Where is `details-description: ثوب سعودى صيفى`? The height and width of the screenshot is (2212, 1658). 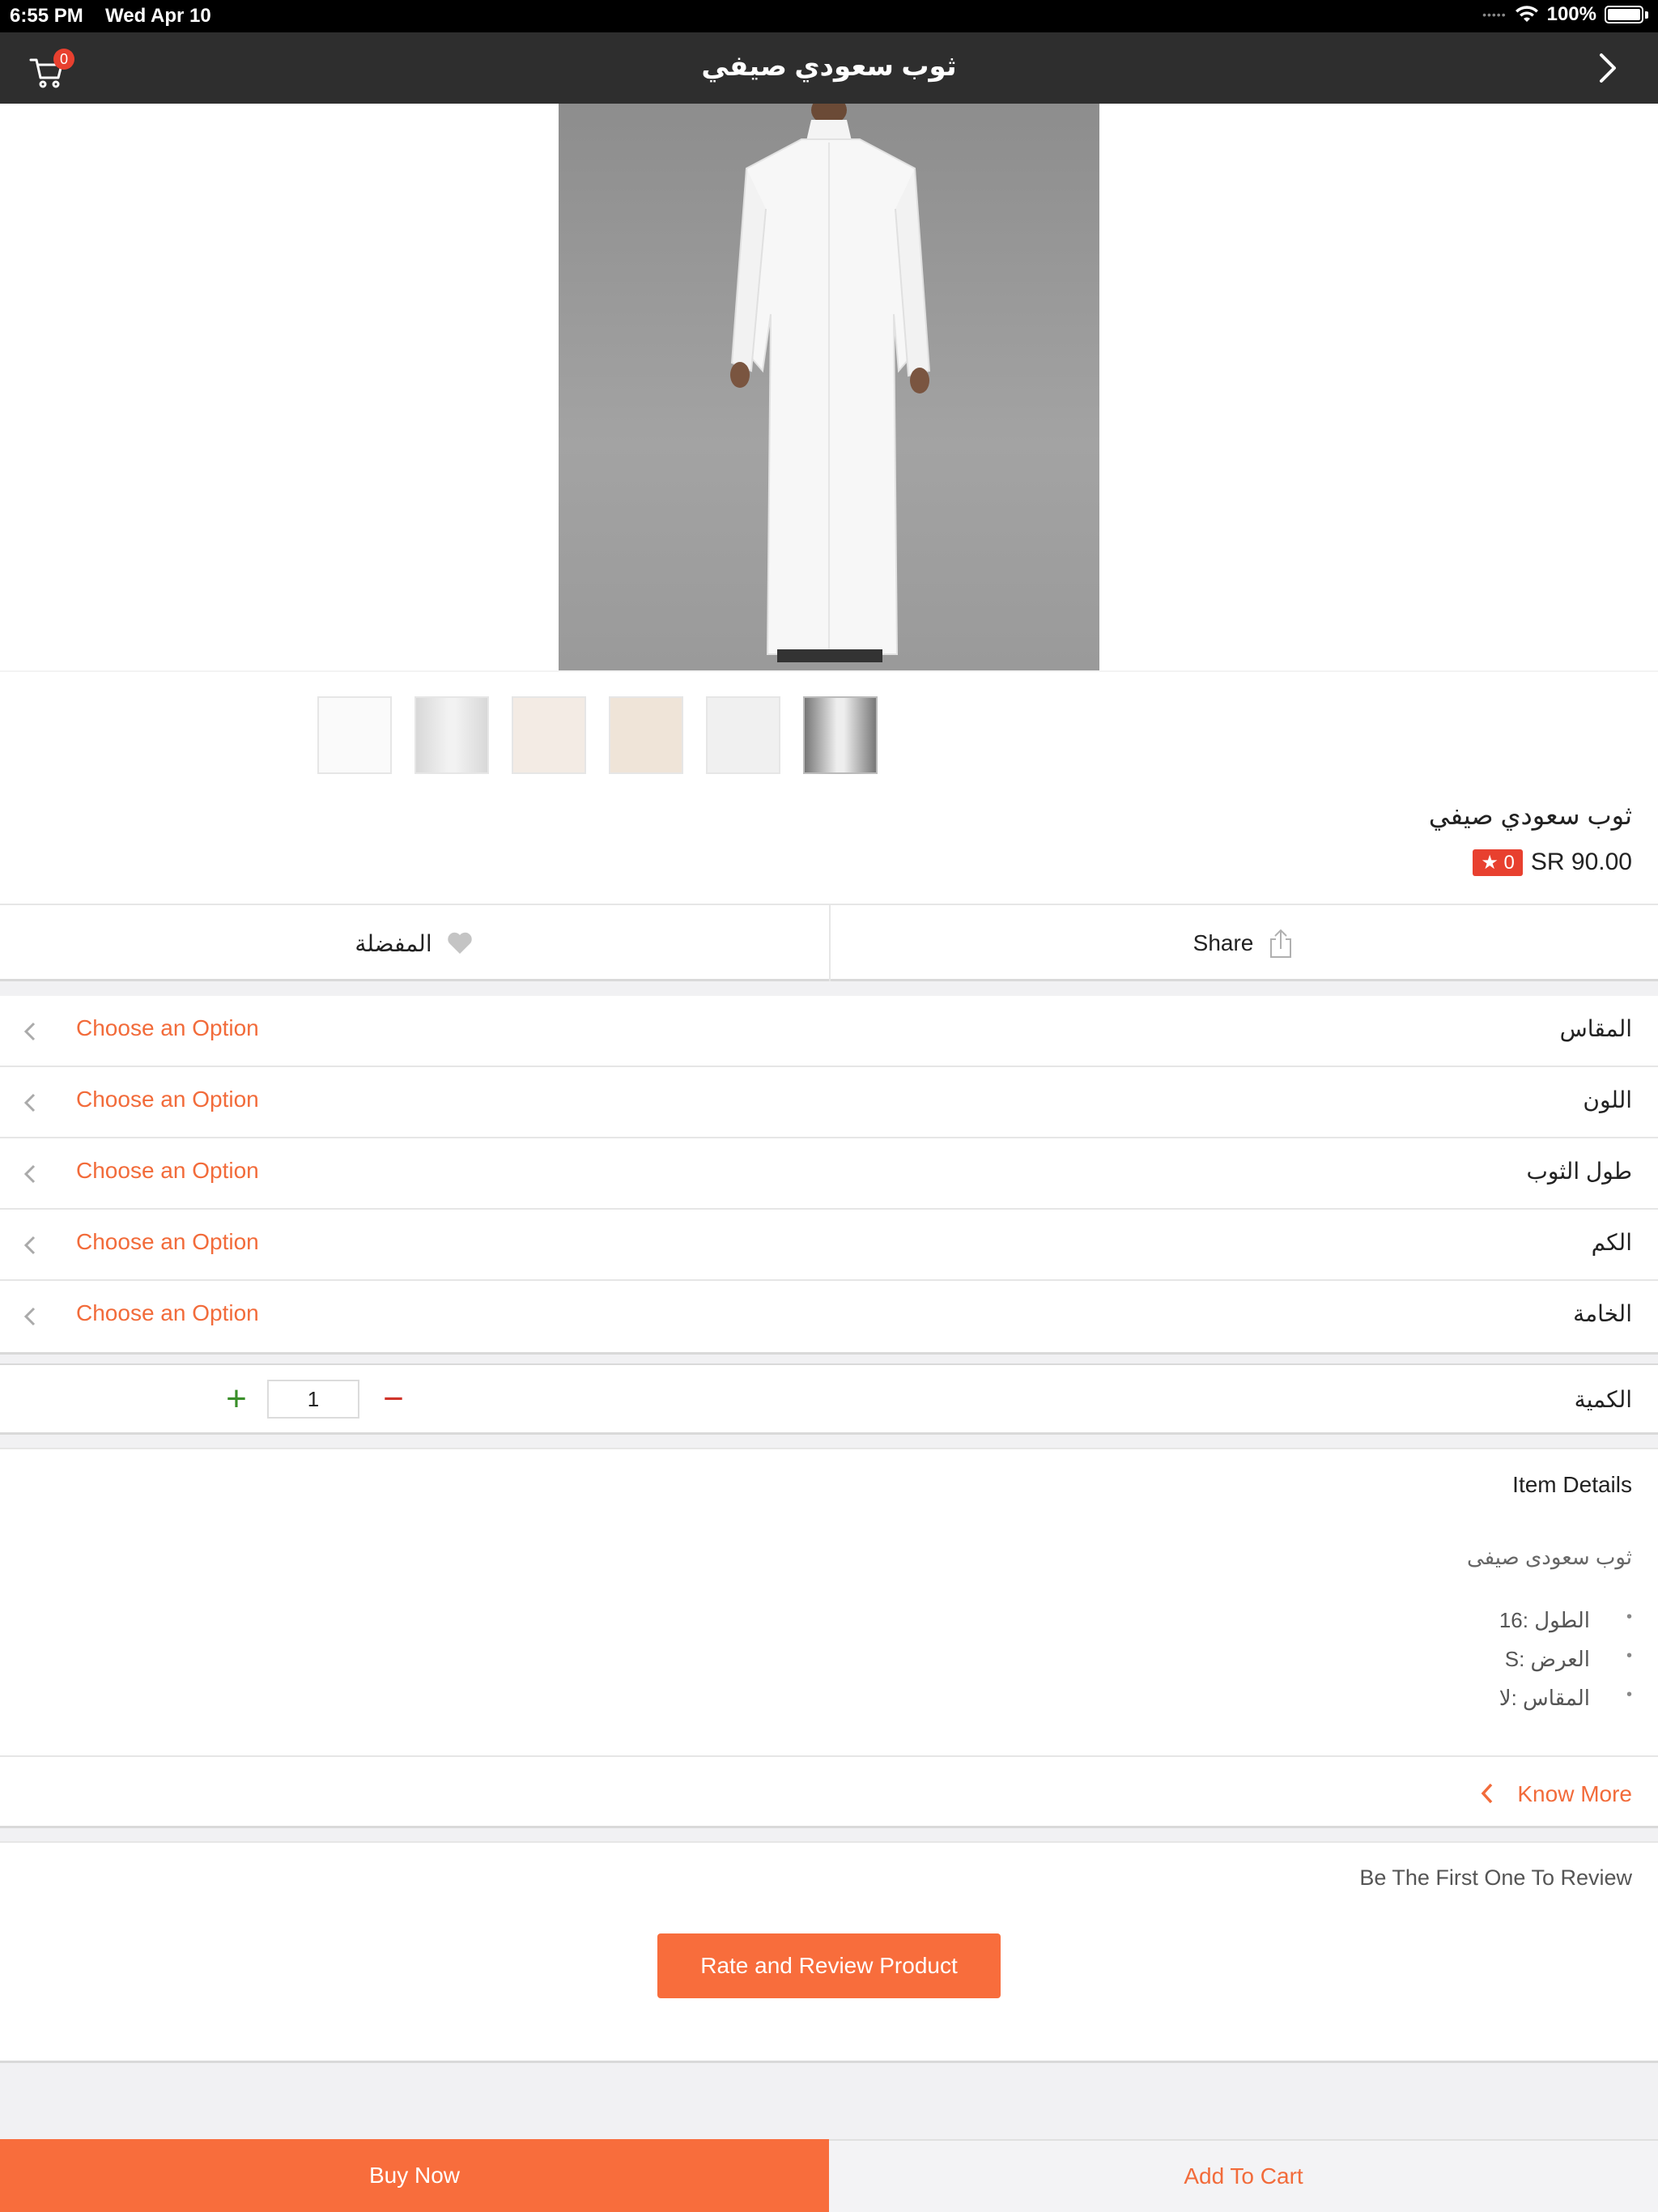 details-description: ثوب سعودى صيفى is located at coordinates (1549, 1557).